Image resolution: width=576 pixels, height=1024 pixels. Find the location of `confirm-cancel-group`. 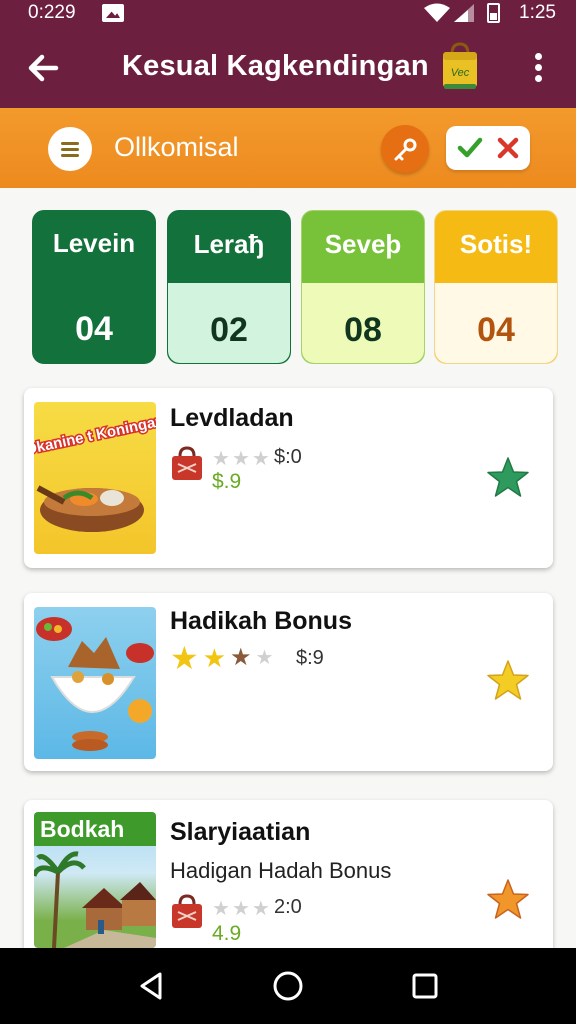

confirm-cancel-group is located at coordinates (488, 148).